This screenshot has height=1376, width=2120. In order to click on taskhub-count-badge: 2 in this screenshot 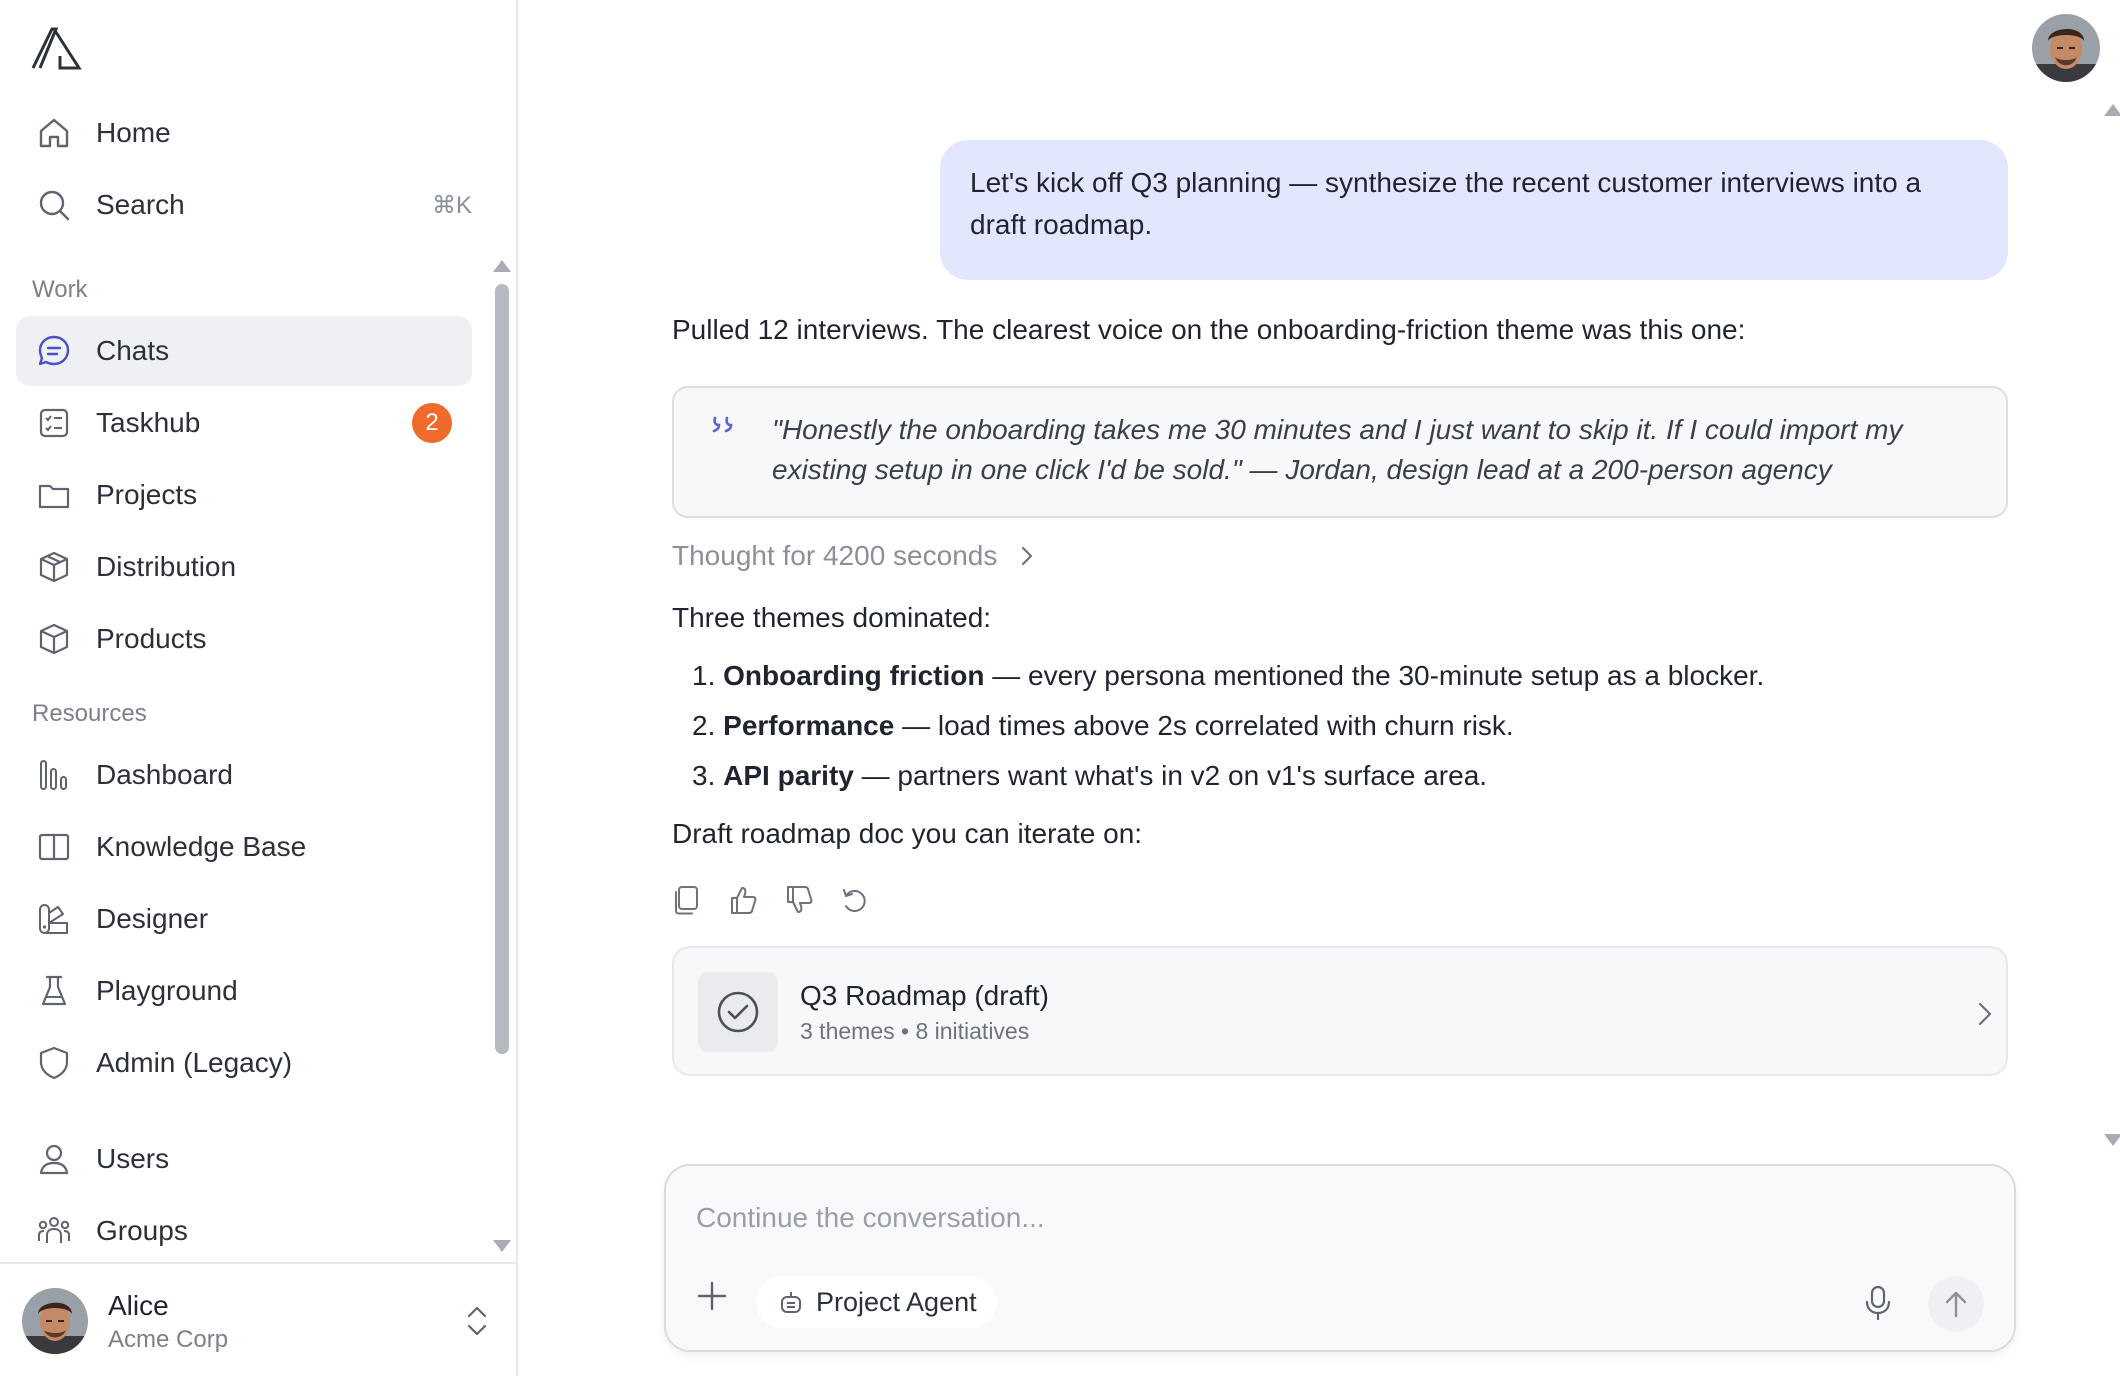, I will do `click(432, 423)`.